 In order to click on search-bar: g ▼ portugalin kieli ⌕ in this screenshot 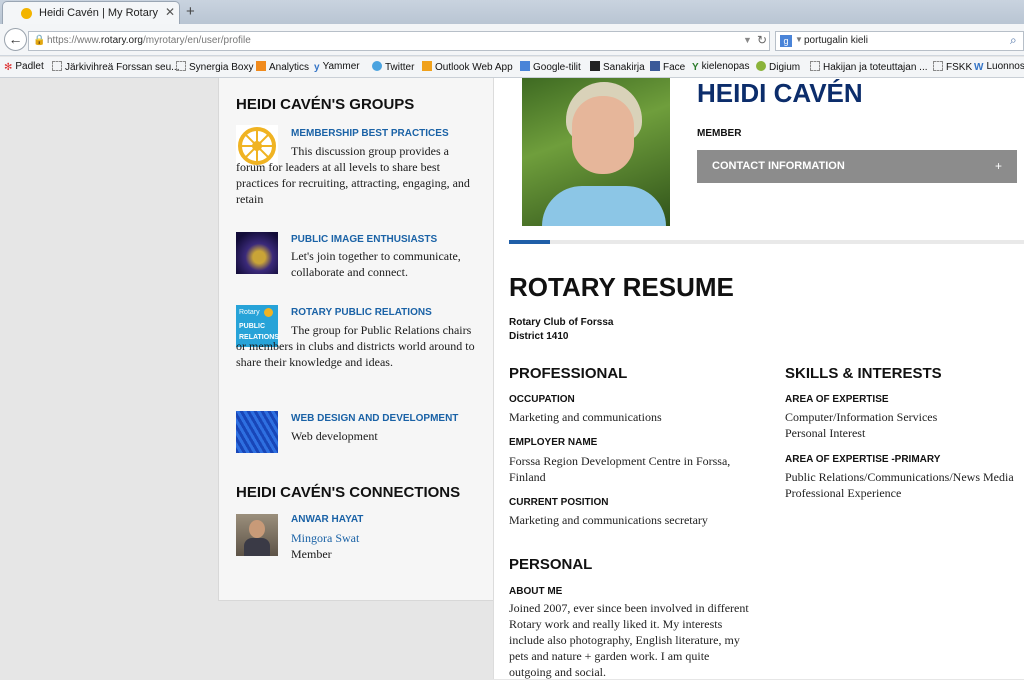, I will do `click(899, 41)`.